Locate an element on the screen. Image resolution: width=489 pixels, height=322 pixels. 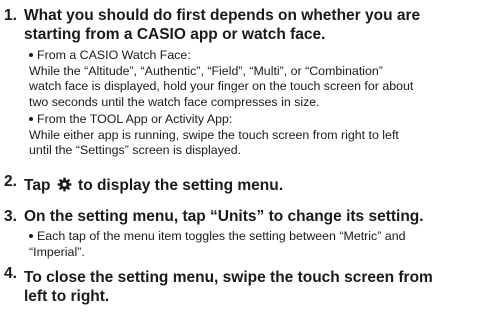
step-1-number: 1. is located at coordinates (10, 15).